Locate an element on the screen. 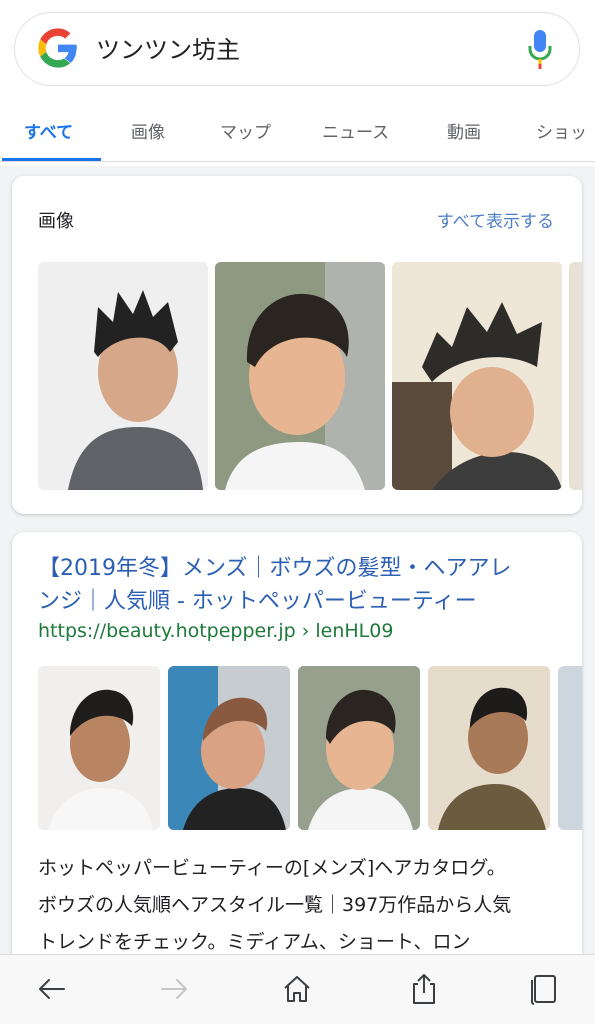 Image resolution: width=595 pixels, height=1024 pixels. back-arrow-icon is located at coordinates (52, 989).